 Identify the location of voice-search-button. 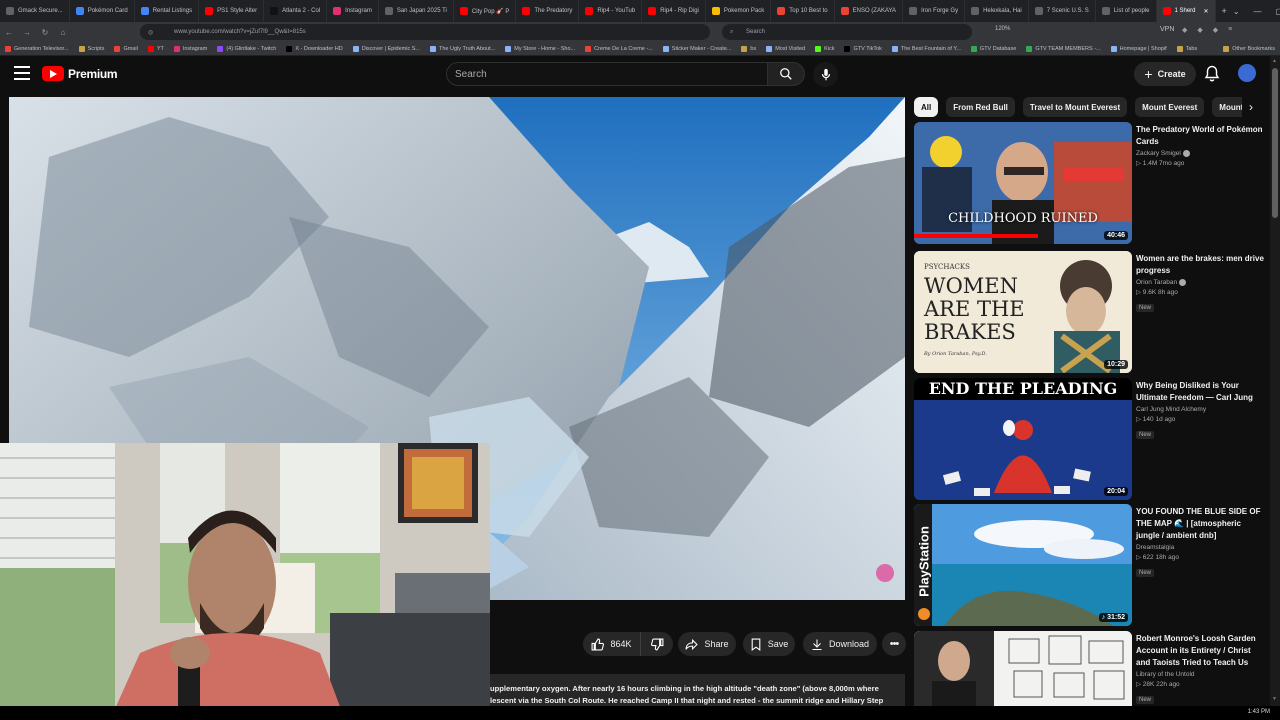
(825, 74).